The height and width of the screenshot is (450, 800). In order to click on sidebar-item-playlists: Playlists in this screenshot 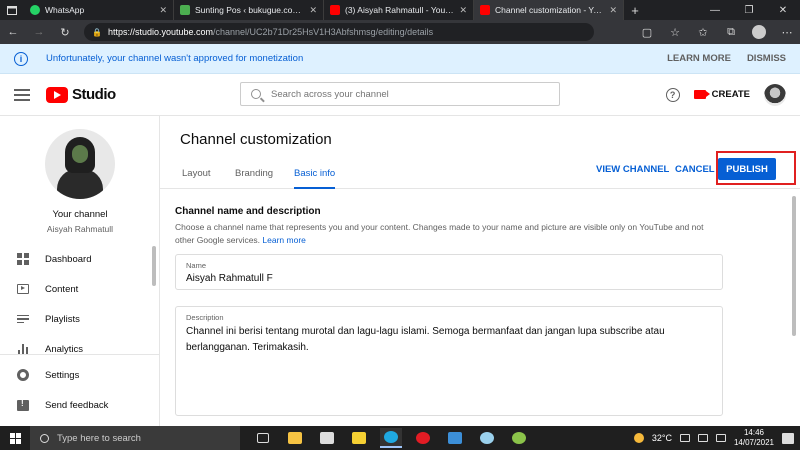, I will do `click(79, 319)`.